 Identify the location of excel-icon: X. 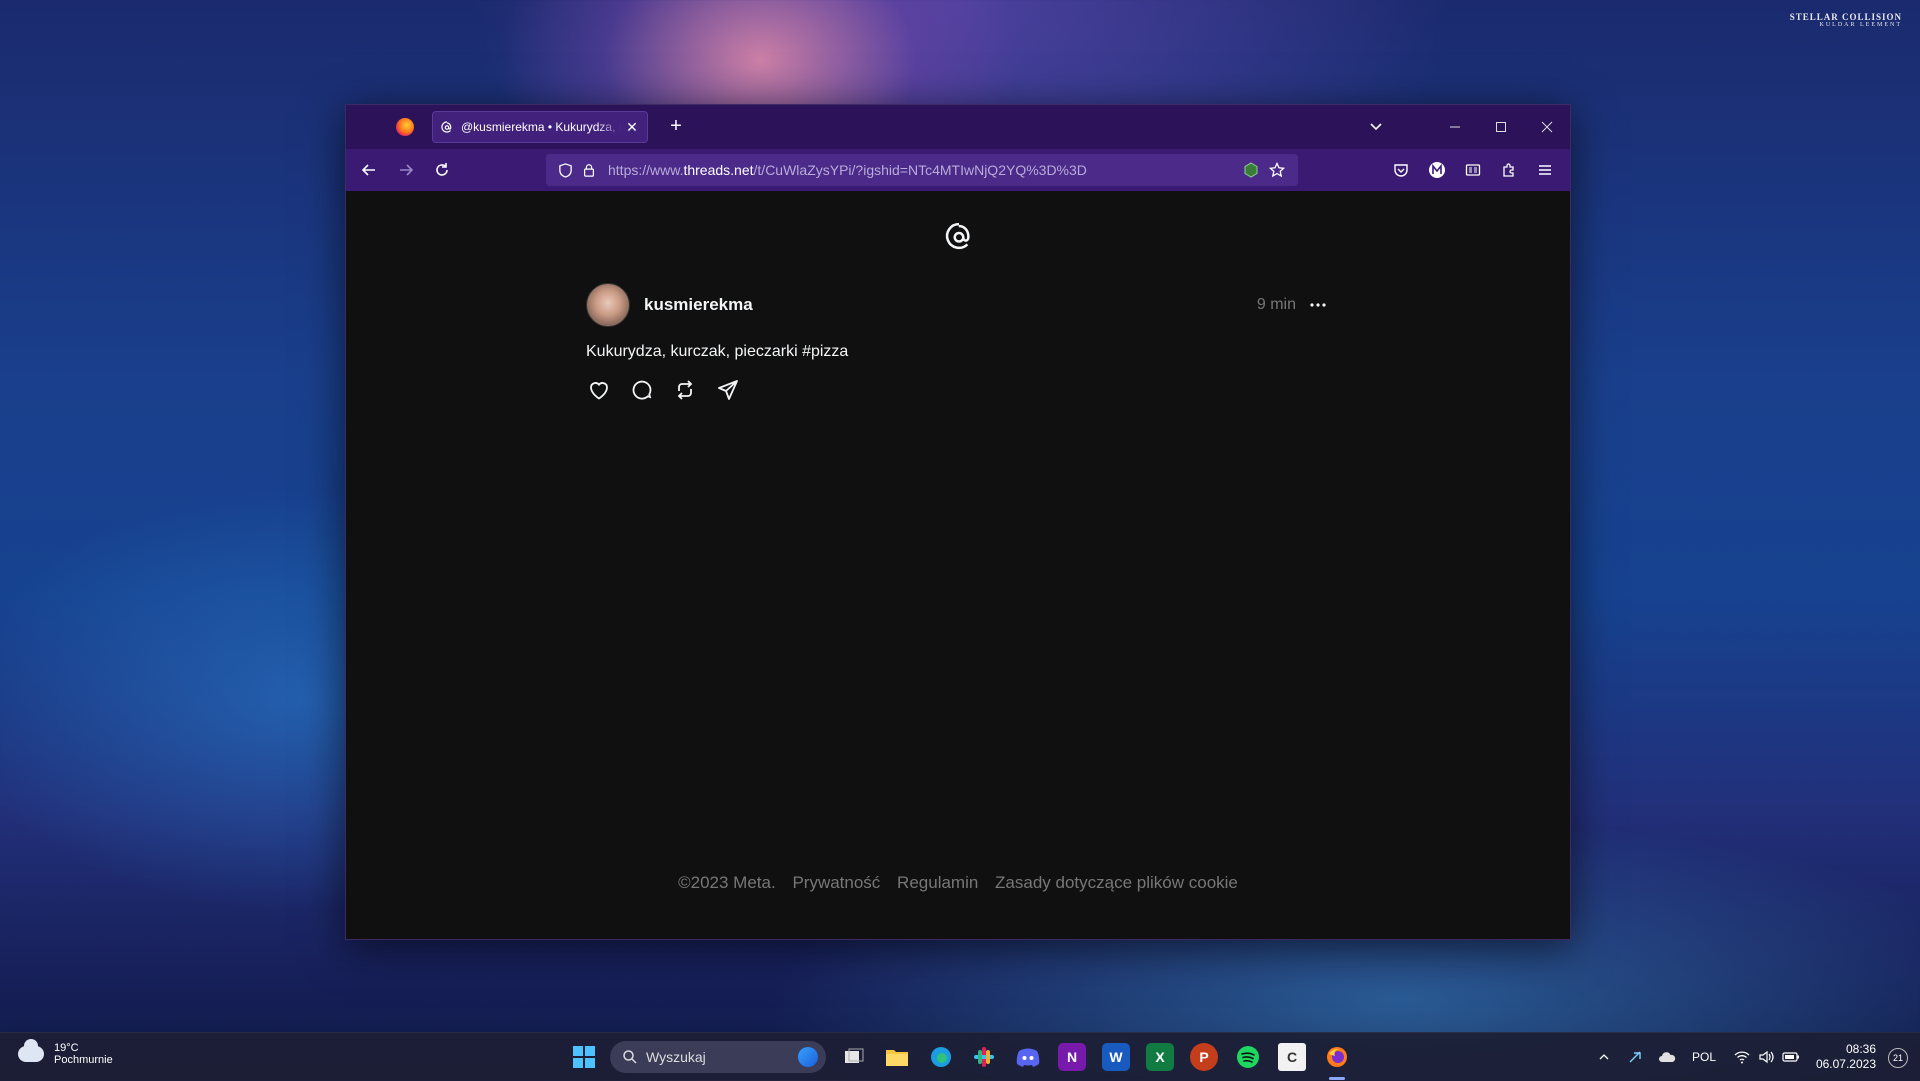
(1160, 1057).